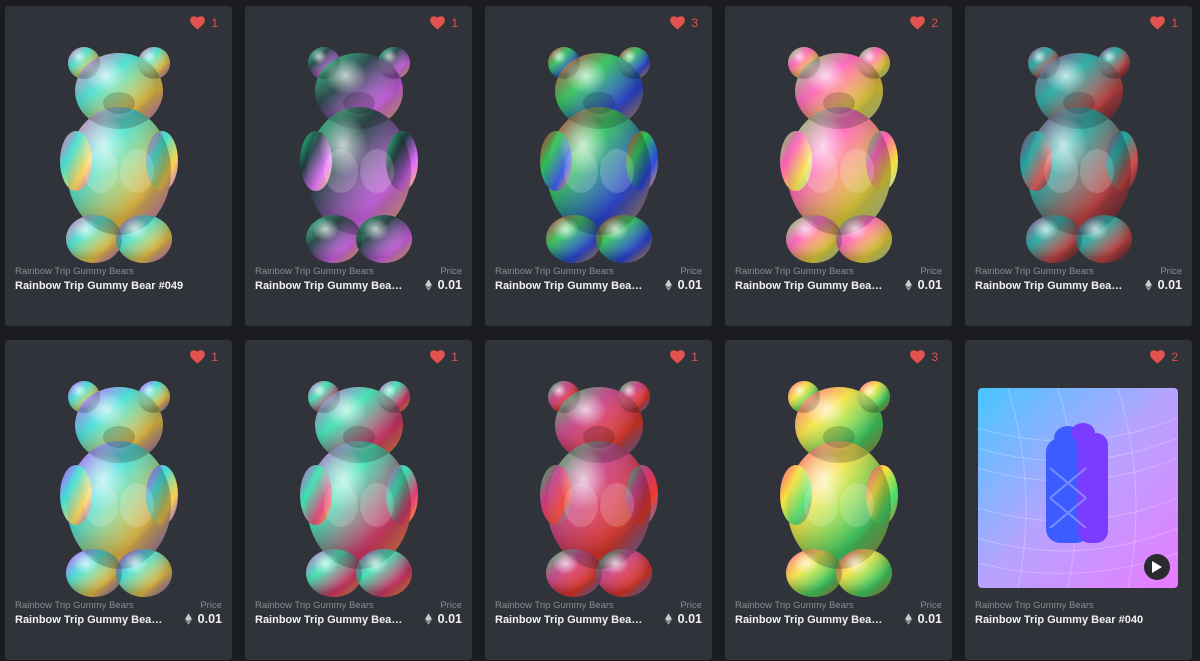  I want to click on asset-name: Rainbow Trip Gummy Bear #049, so click(99, 286).